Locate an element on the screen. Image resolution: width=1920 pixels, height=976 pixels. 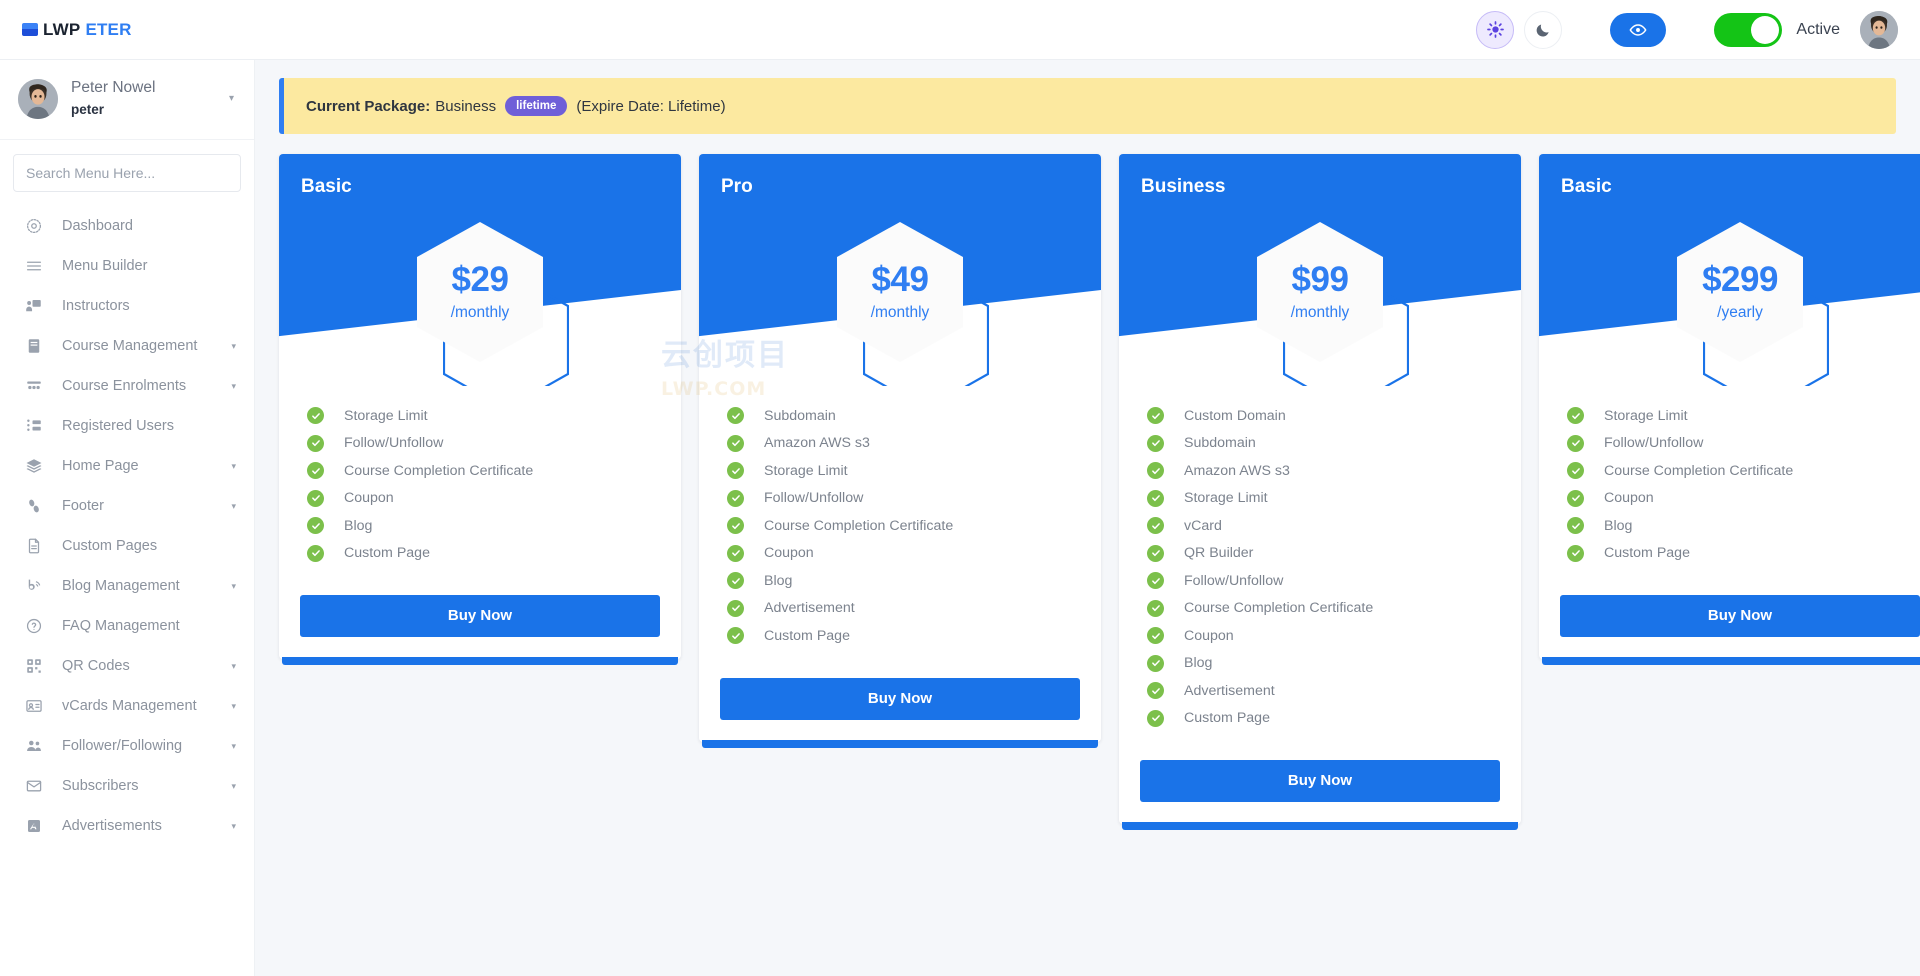
price-hexagon-wrapper: $99/monthly is located at coordinates (1320, 304).